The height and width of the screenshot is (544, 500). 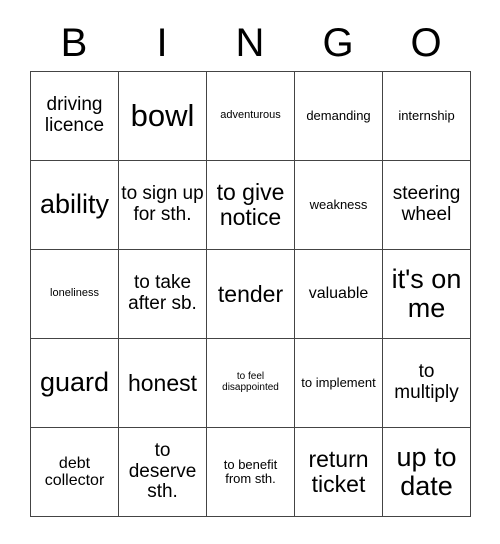 I want to click on bingo-cell: loneliness, so click(x=75, y=294).